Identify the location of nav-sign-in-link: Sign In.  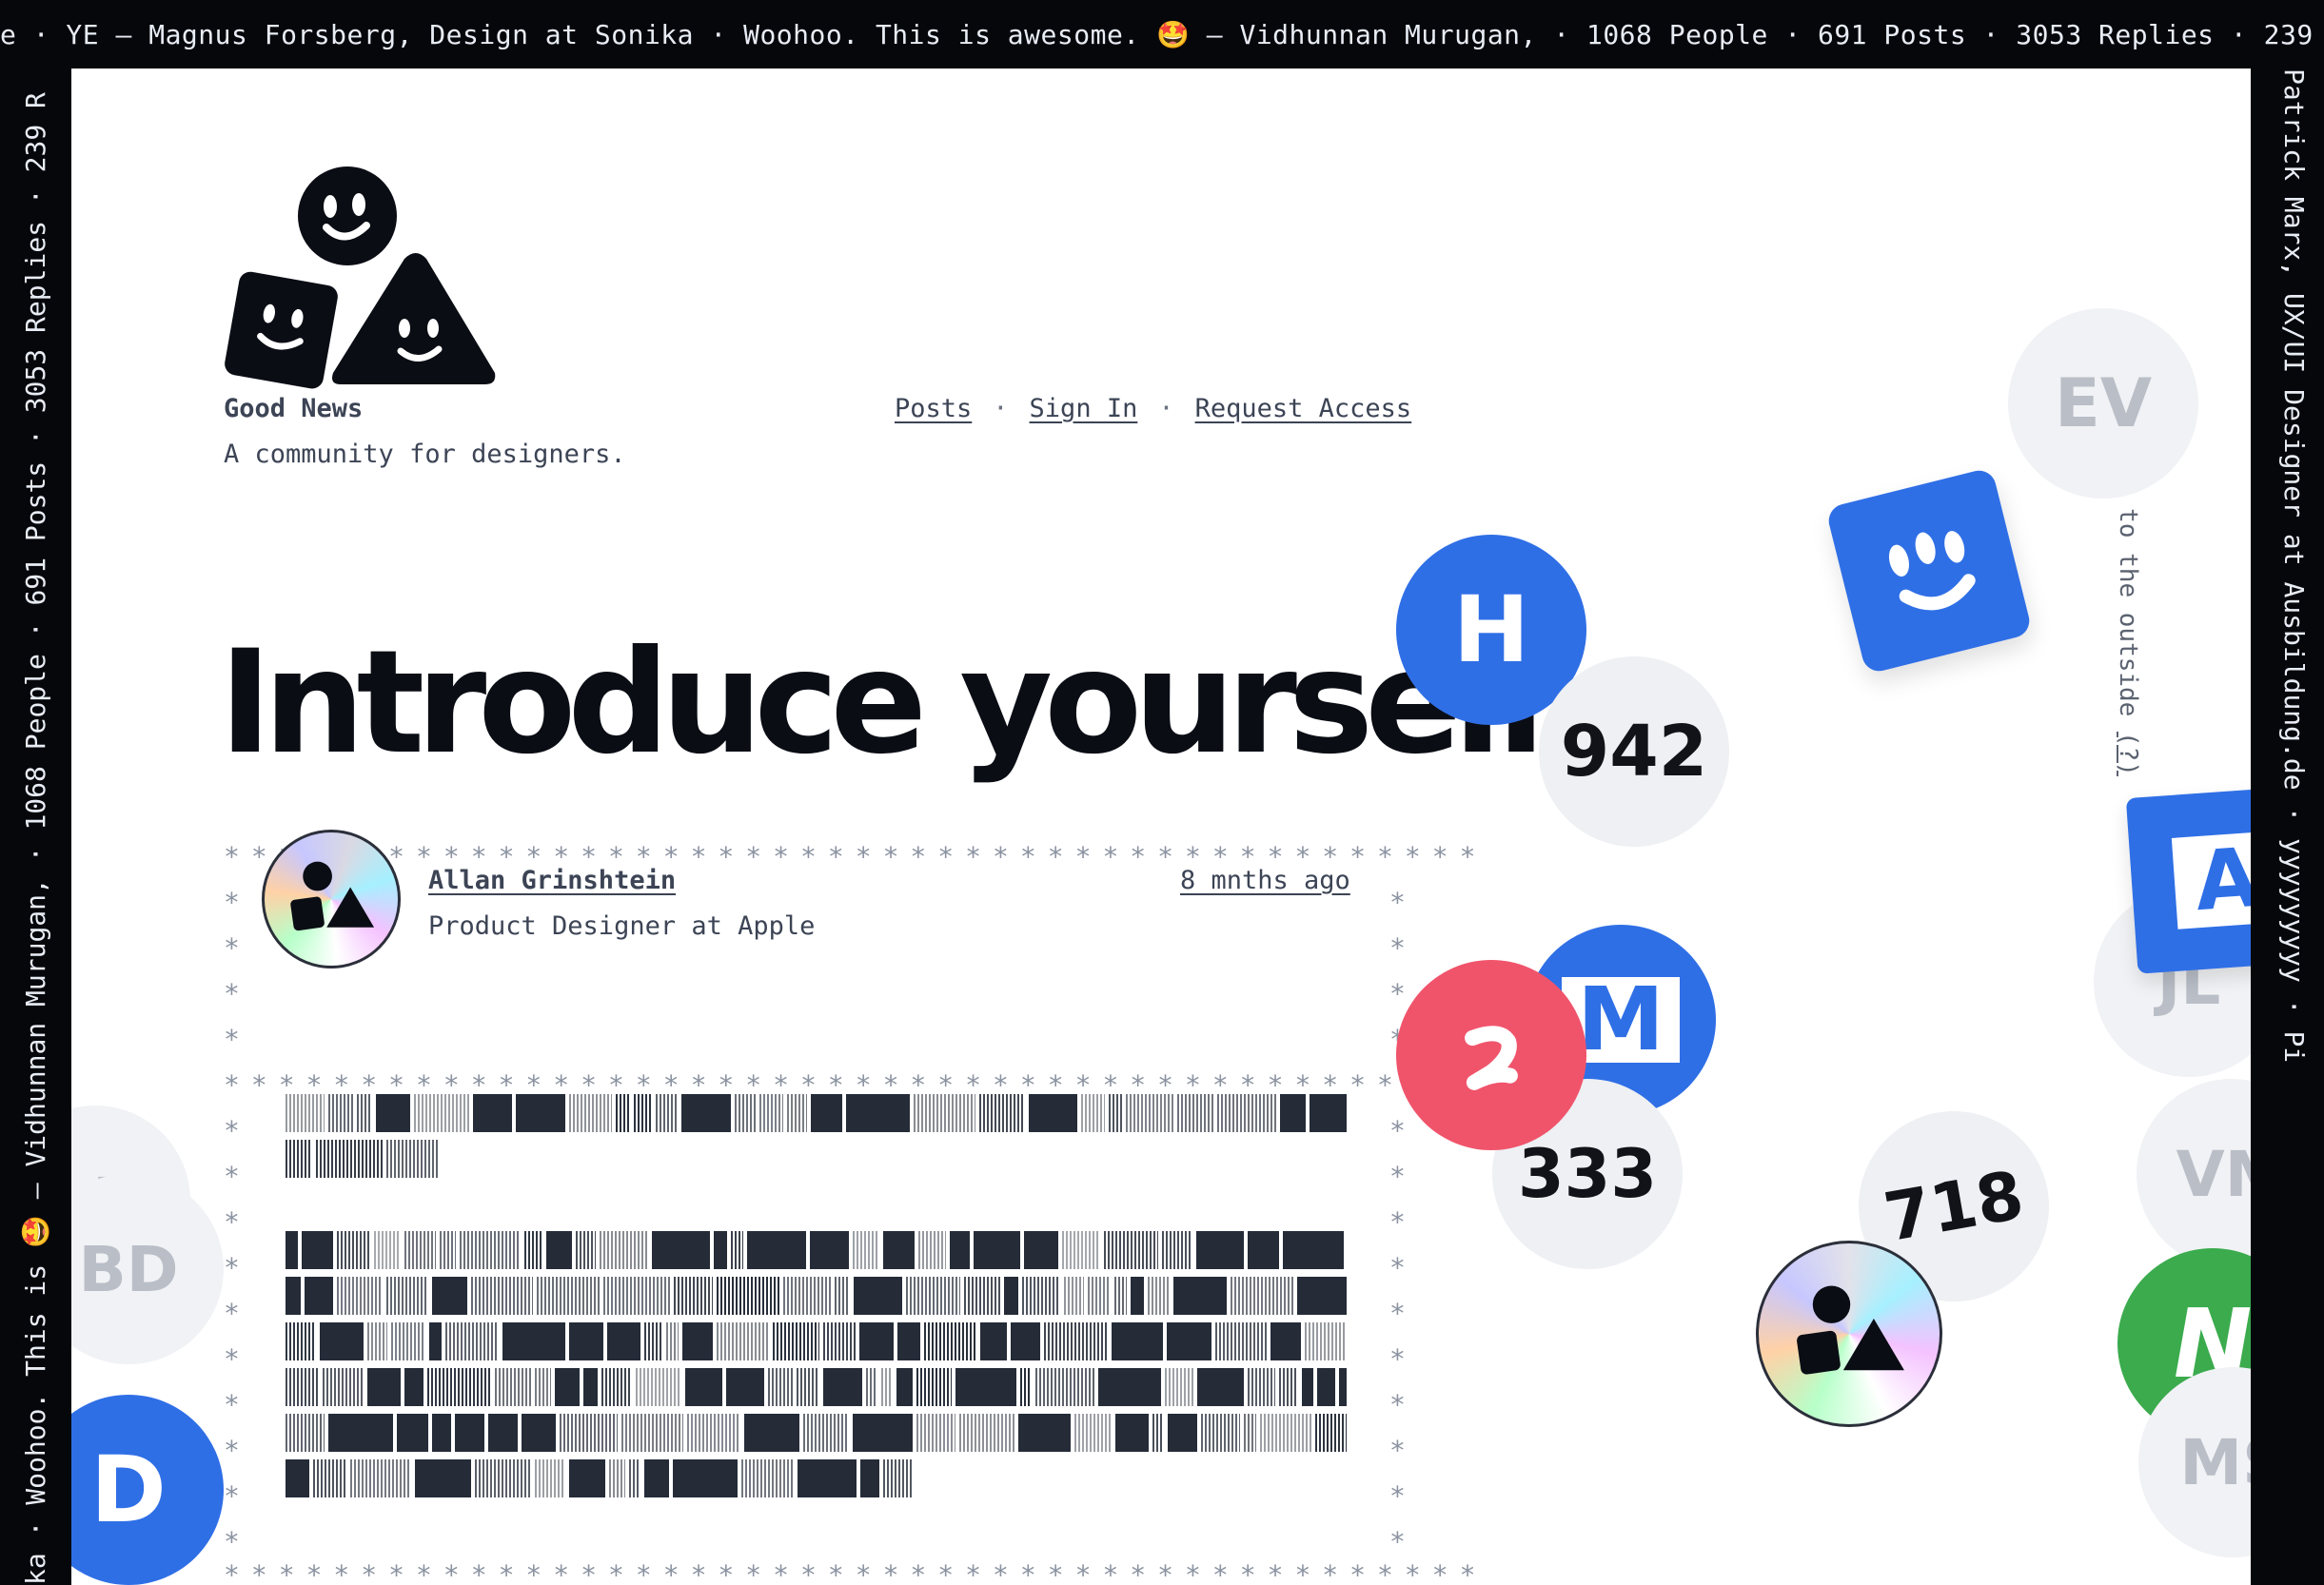
(1084, 408).